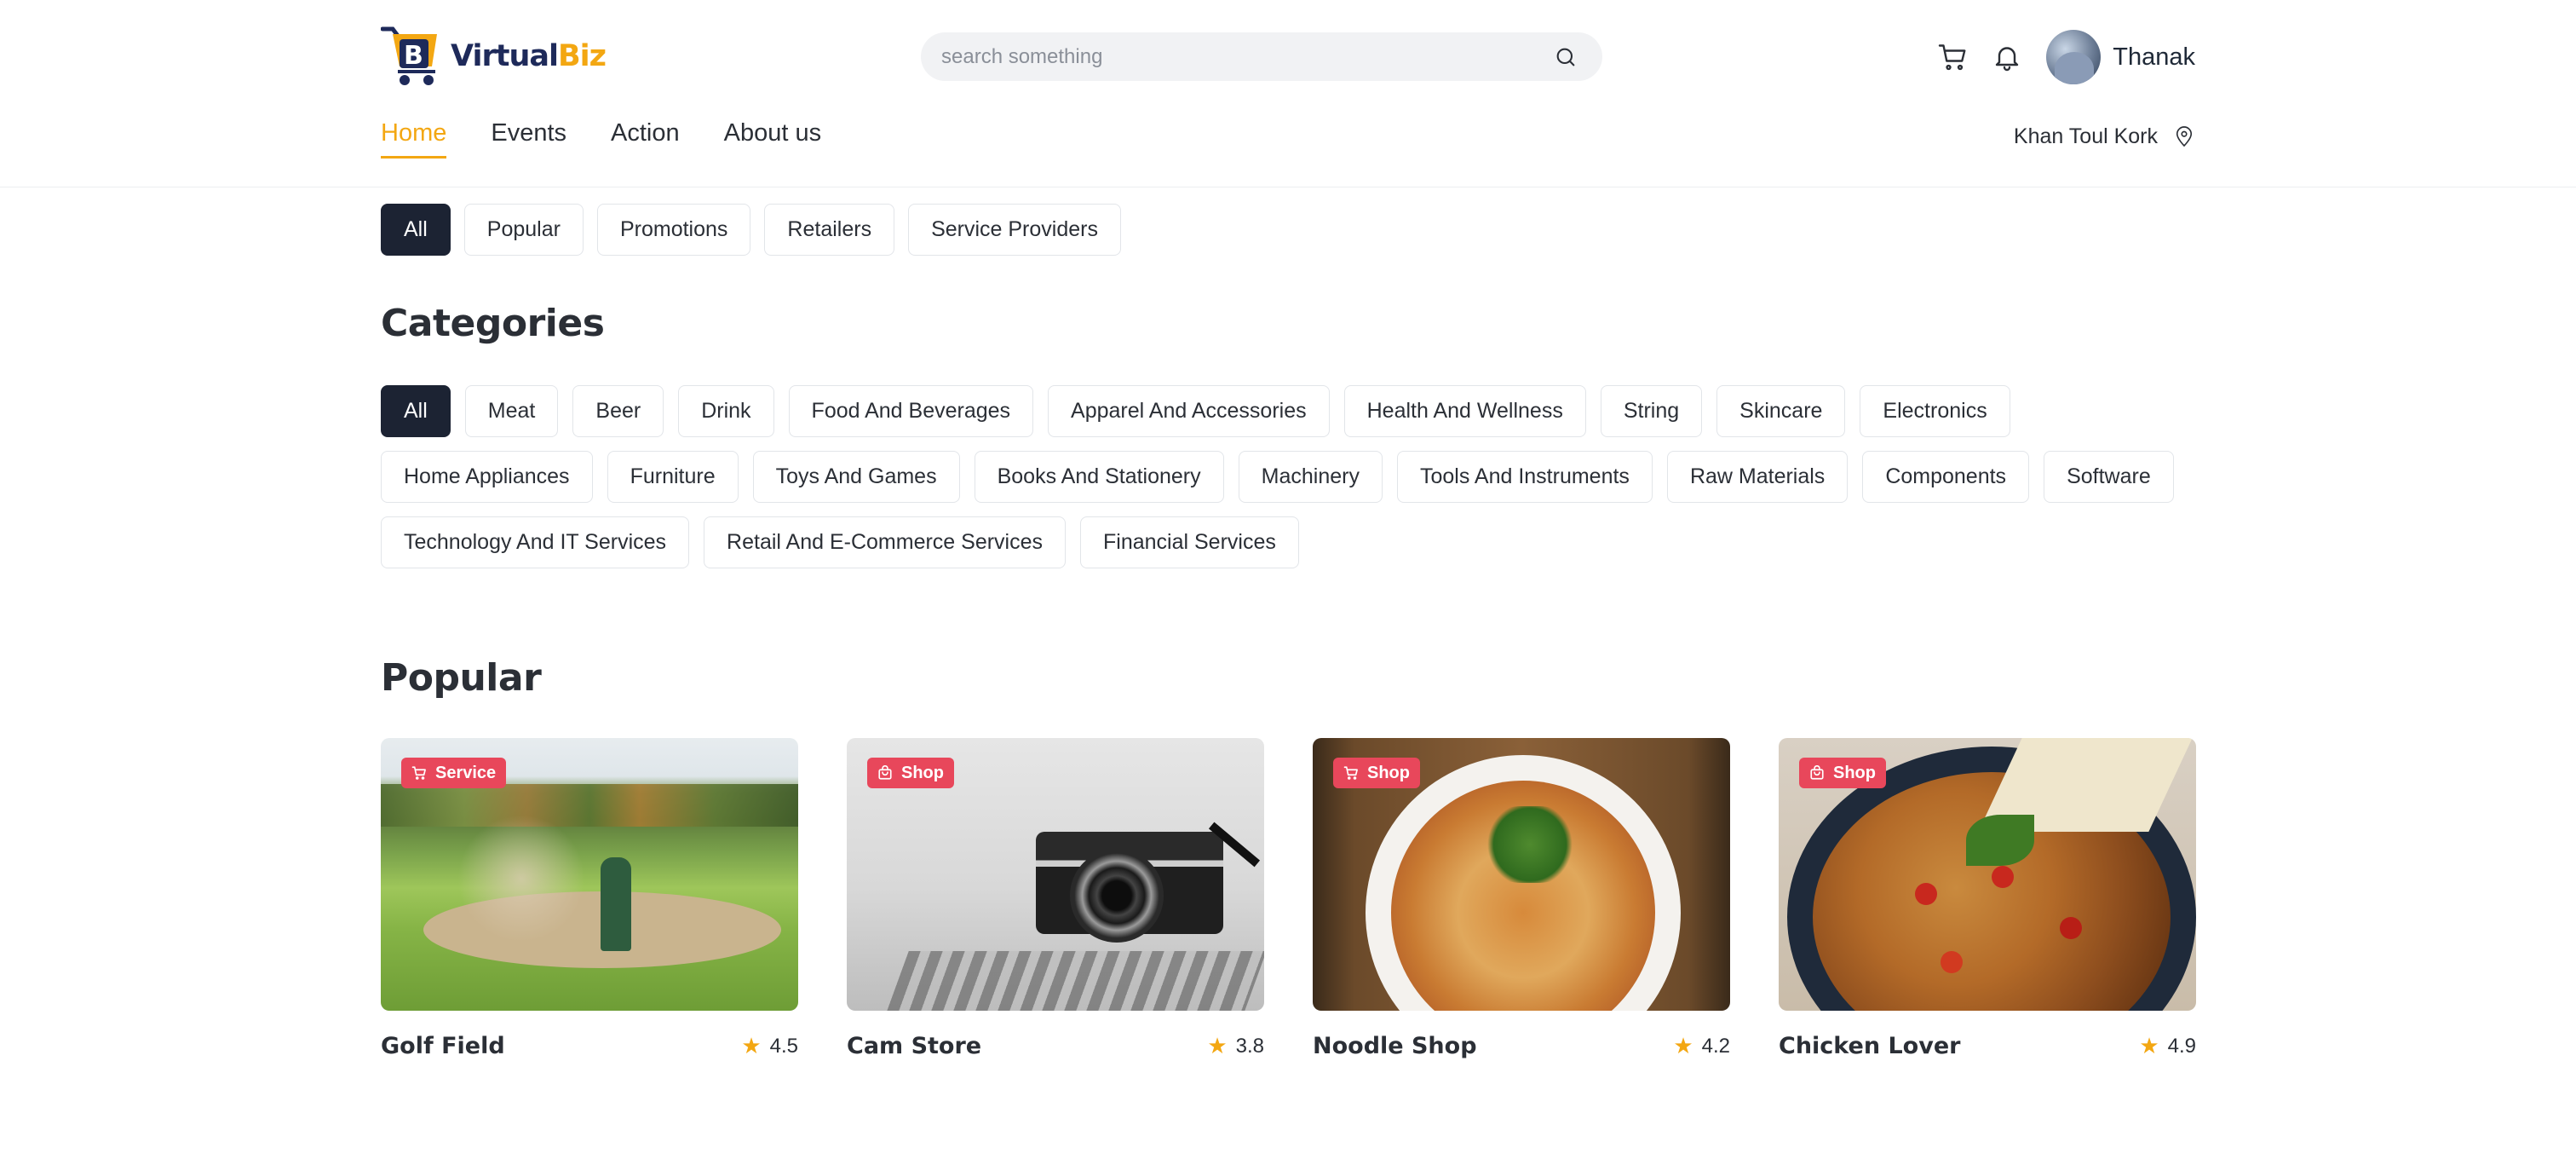 This screenshot has width=2576, height=1159. I want to click on business-card: Shop Noodle Shop ★ 4.2, so click(1521, 898).